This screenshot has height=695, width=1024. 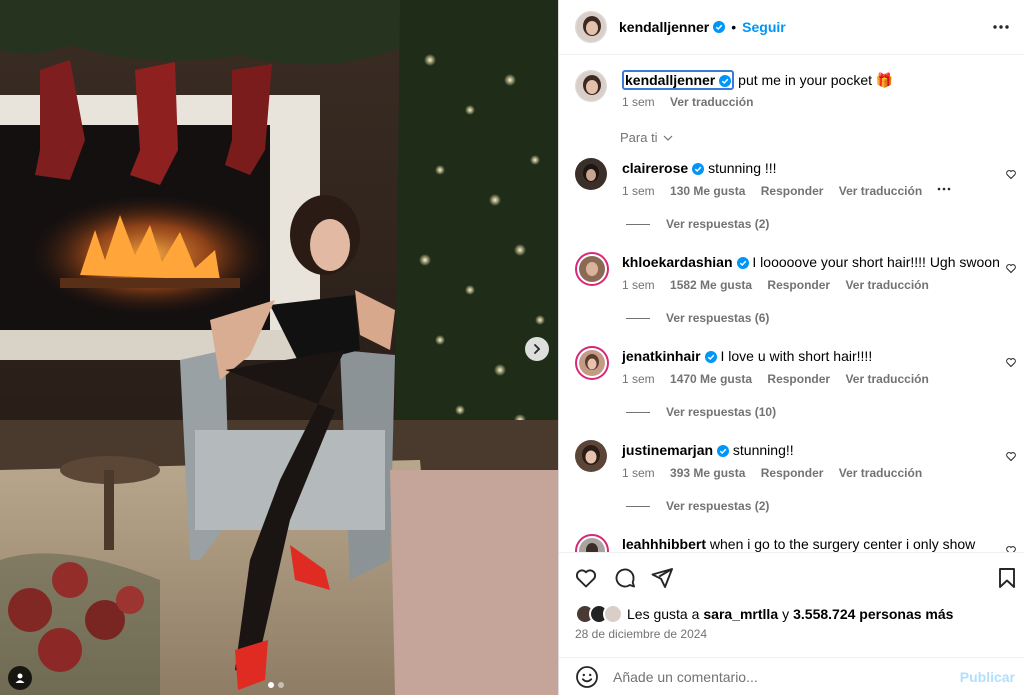 What do you see at coordinates (661, 356) in the screenshot?
I see `comment-username: jenatkinhair` at bounding box center [661, 356].